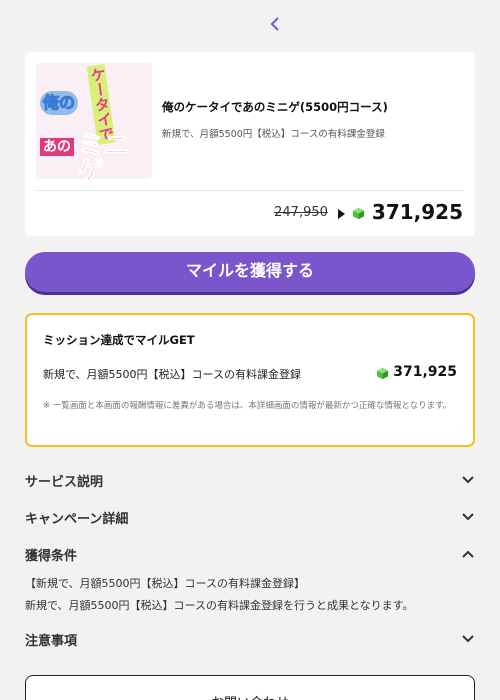  Describe the element at coordinates (250, 517) in the screenshot. I see `section-campaign: キャンペーン詳細` at that location.